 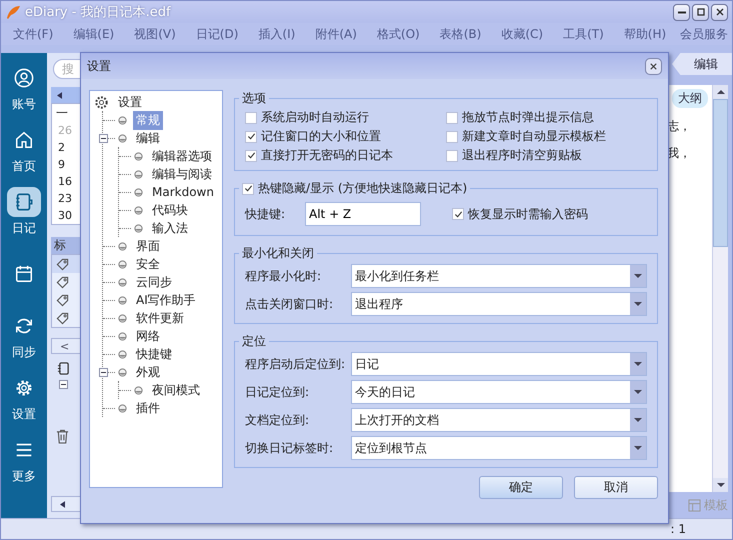 What do you see at coordinates (702, 64) in the screenshot?
I see `editor-tab: 编辑` at bounding box center [702, 64].